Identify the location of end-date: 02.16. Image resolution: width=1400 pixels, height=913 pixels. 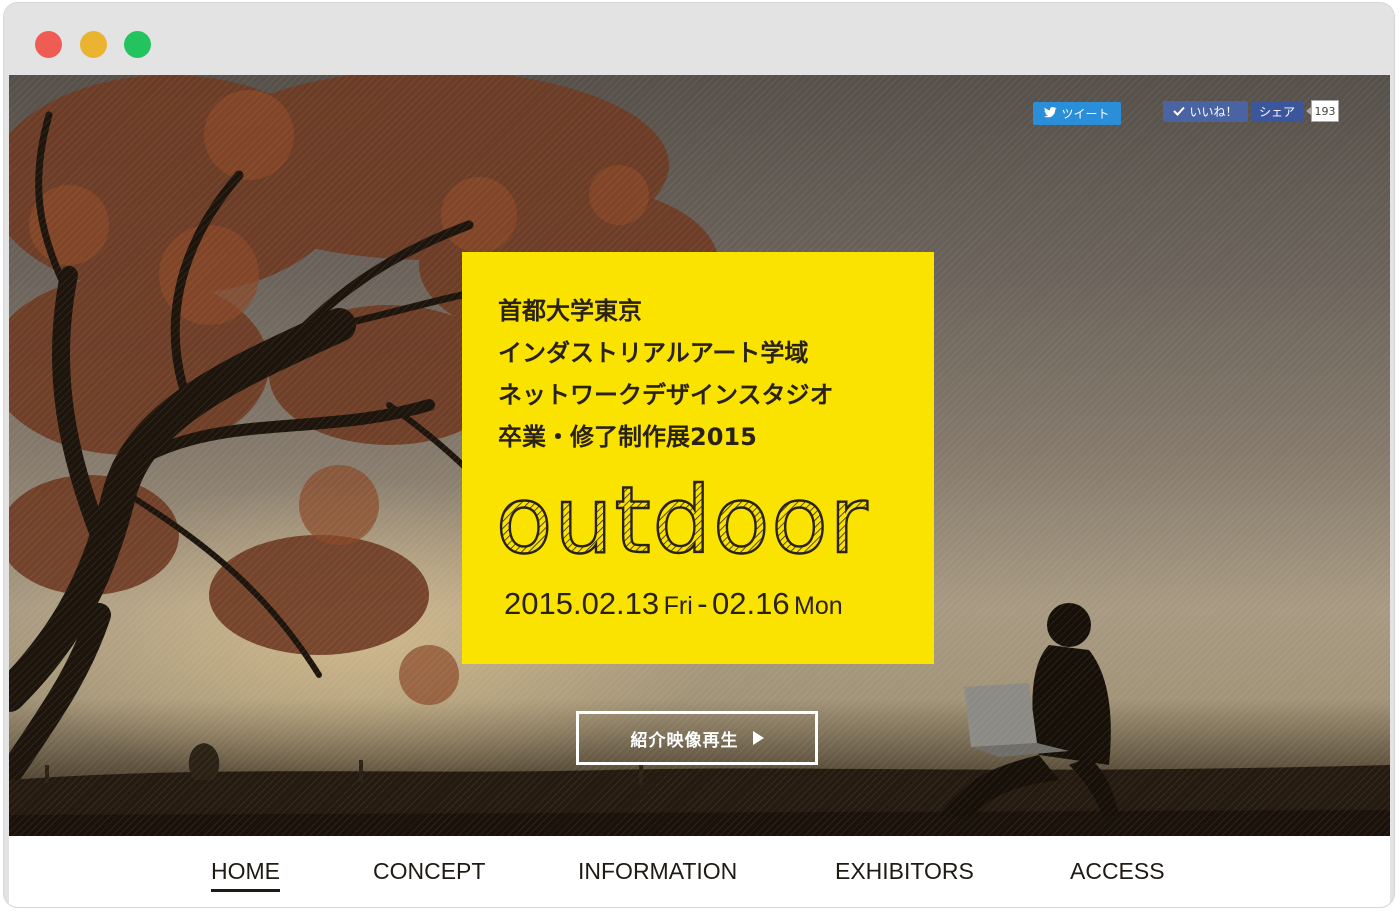
(751, 603).